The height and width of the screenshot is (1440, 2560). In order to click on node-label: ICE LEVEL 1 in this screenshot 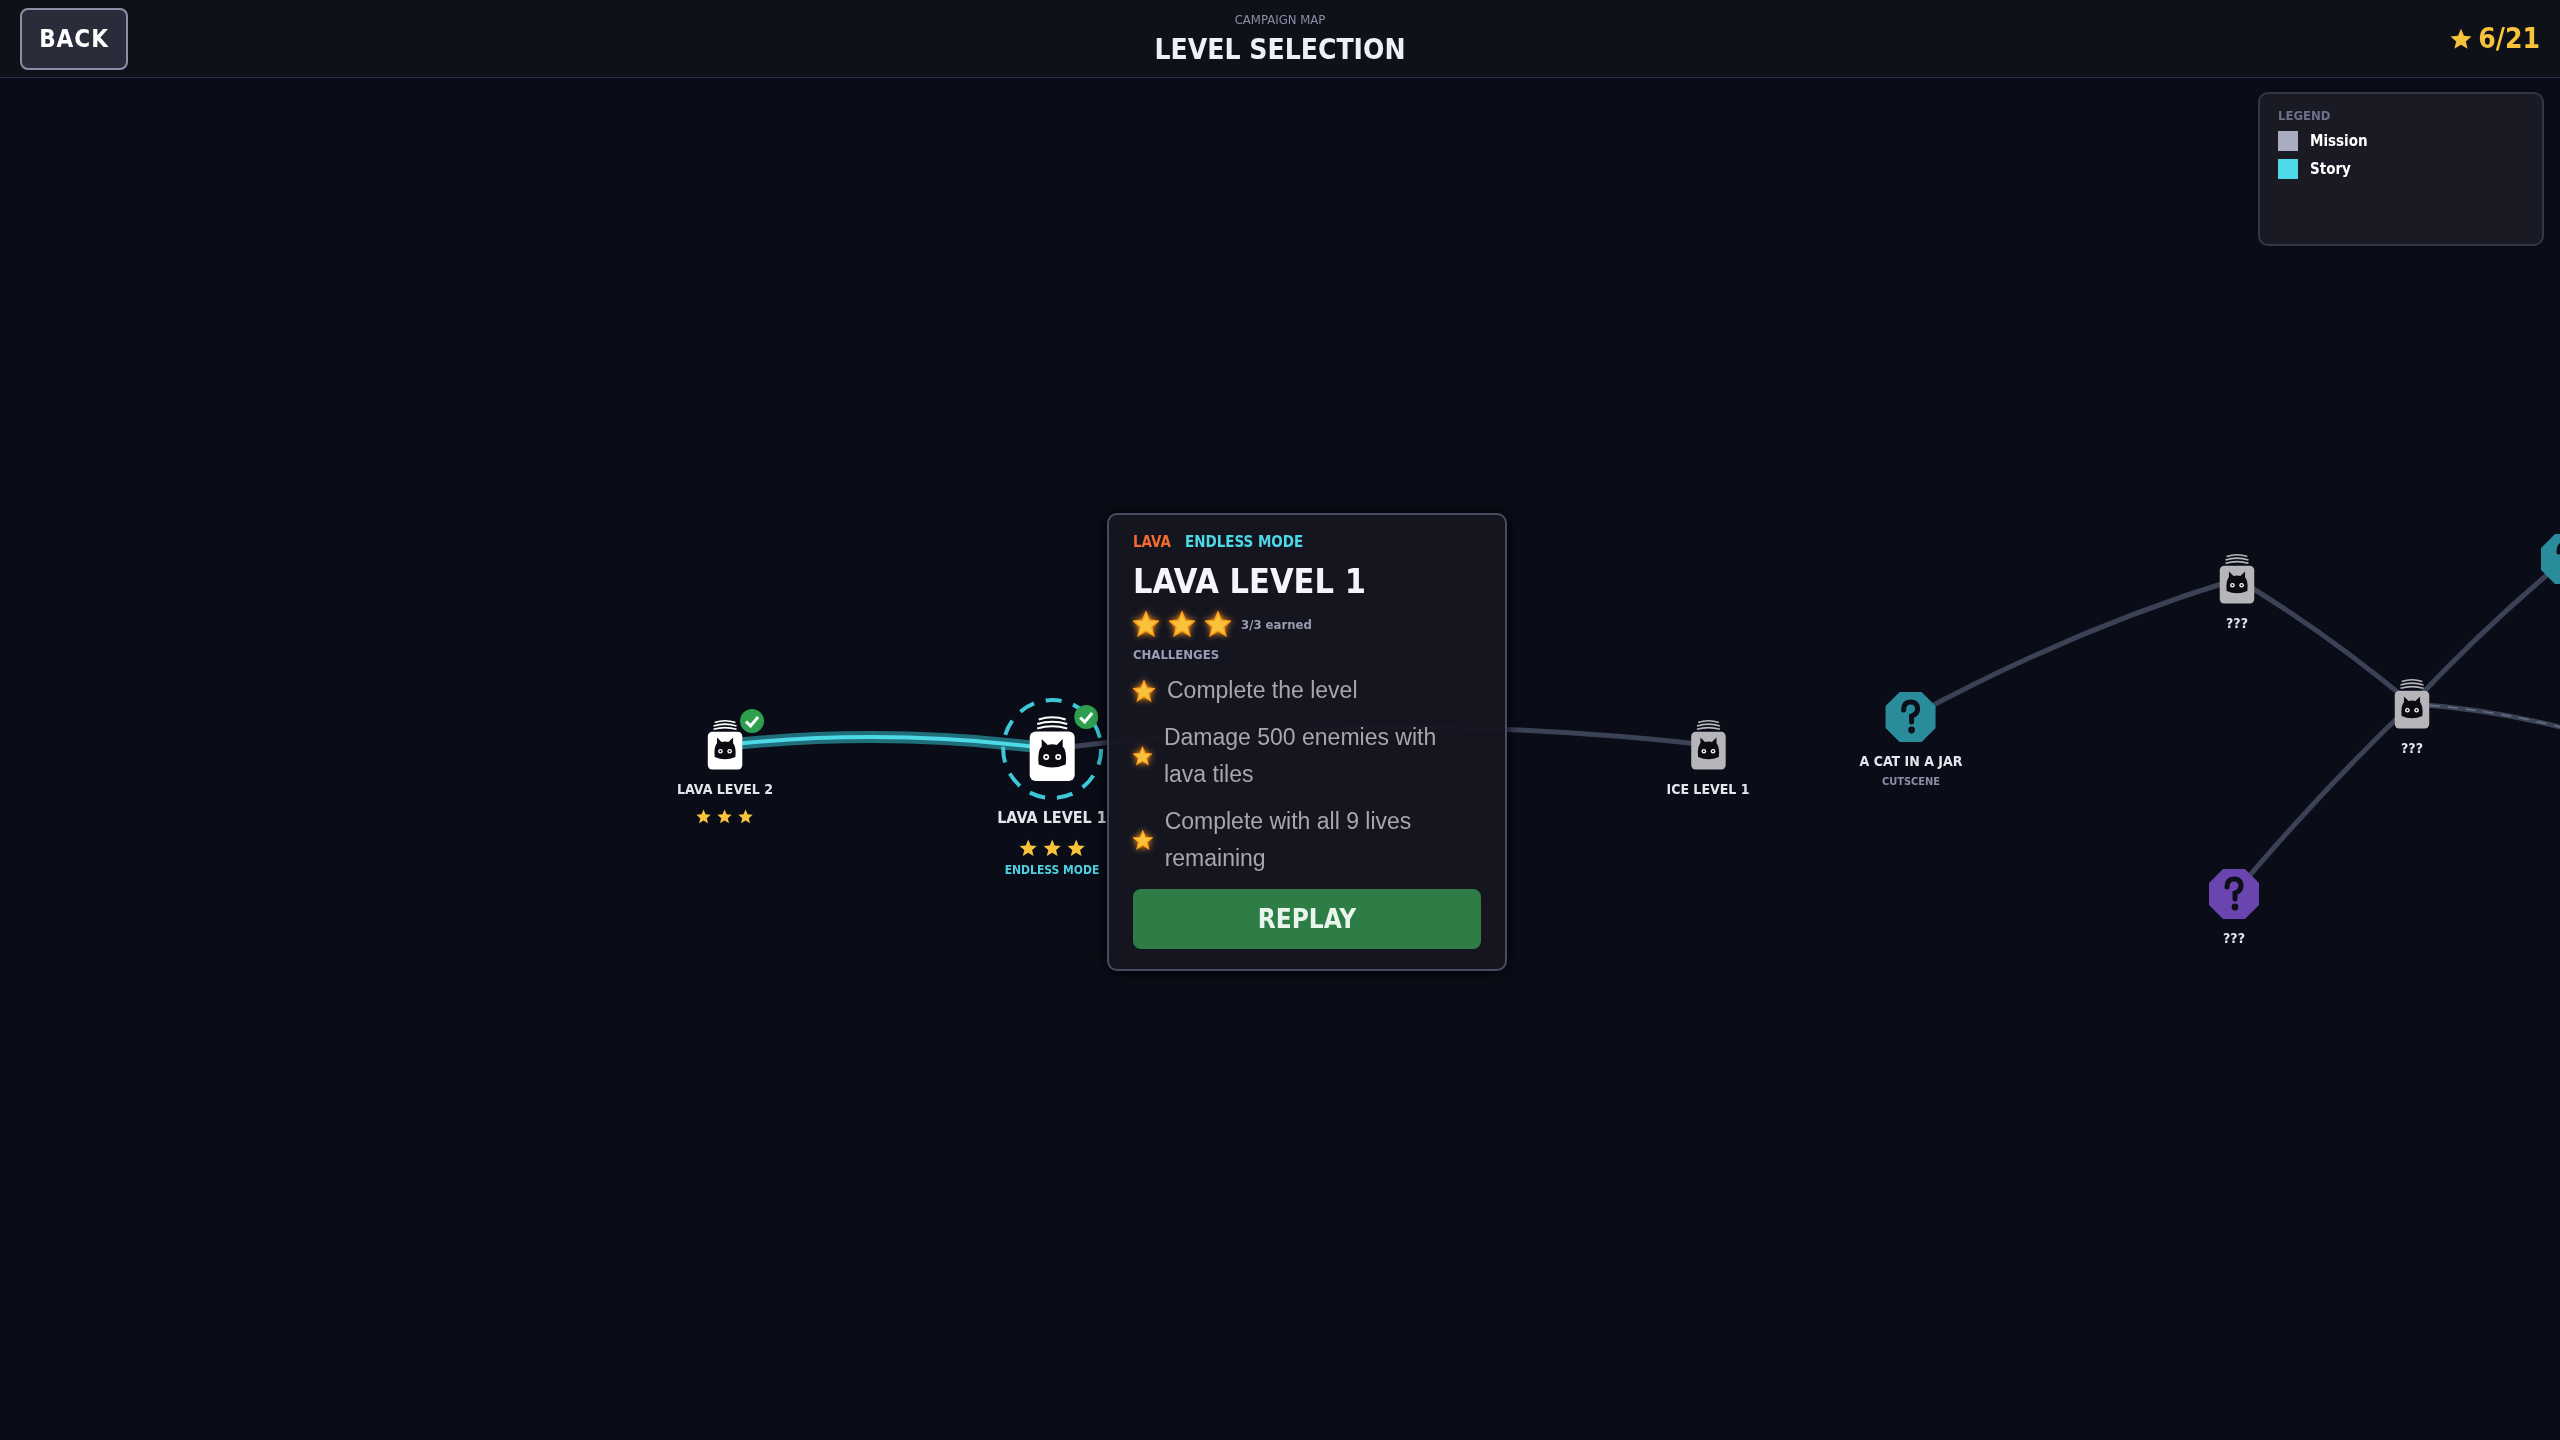, I will do `click(1708, 789)`.